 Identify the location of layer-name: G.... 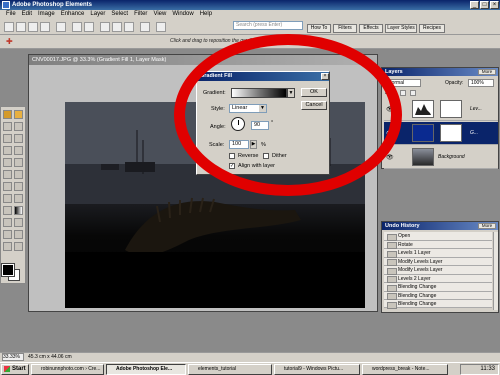
(474, 133).